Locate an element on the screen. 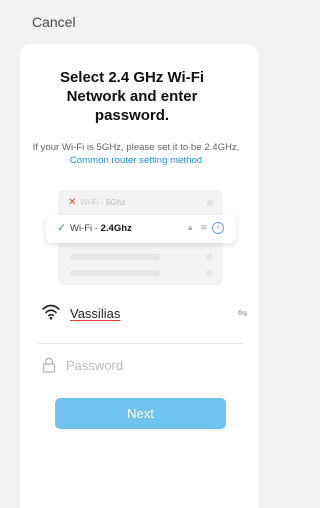 This screenshot has width=320, height=508. password-row is located at coordinates (140, 365).